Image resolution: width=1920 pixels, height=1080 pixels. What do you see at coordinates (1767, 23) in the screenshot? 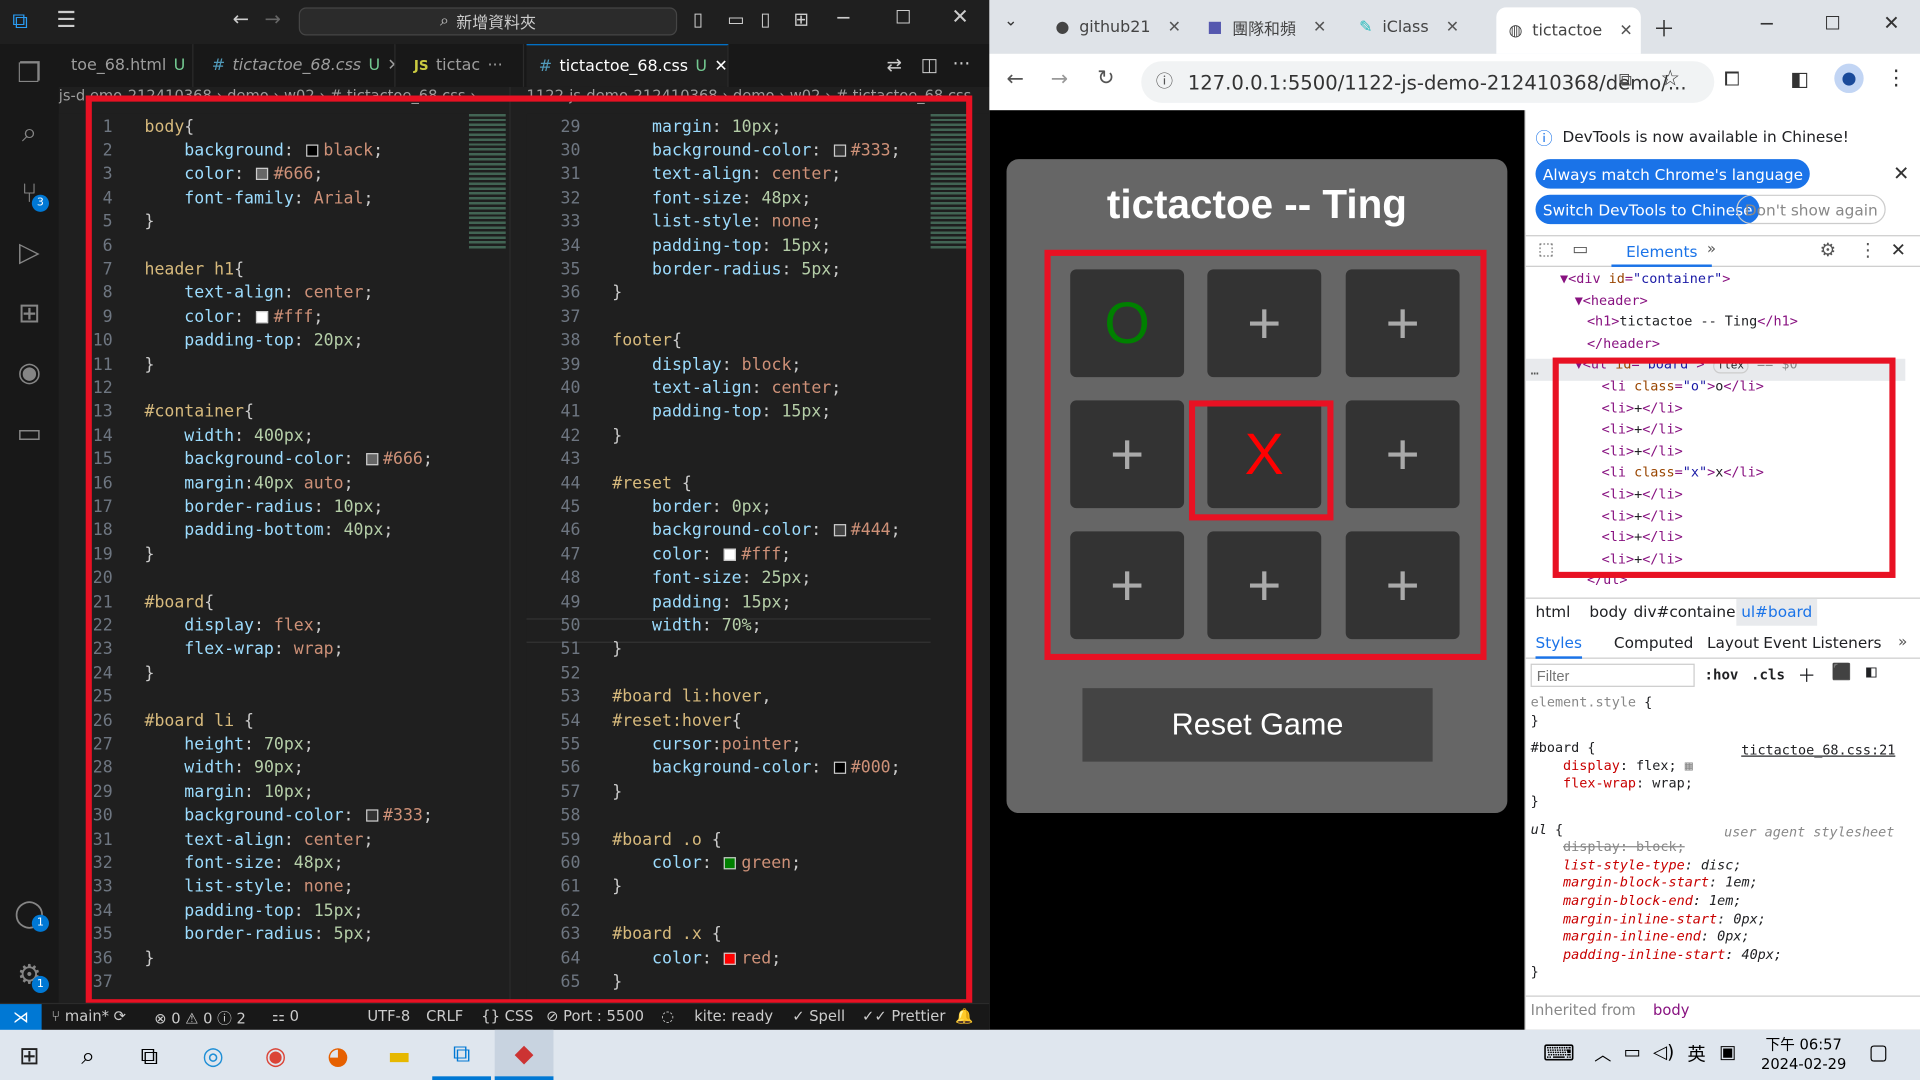
I see `minimize-icon: ─` at bounding box center [1767, 23].